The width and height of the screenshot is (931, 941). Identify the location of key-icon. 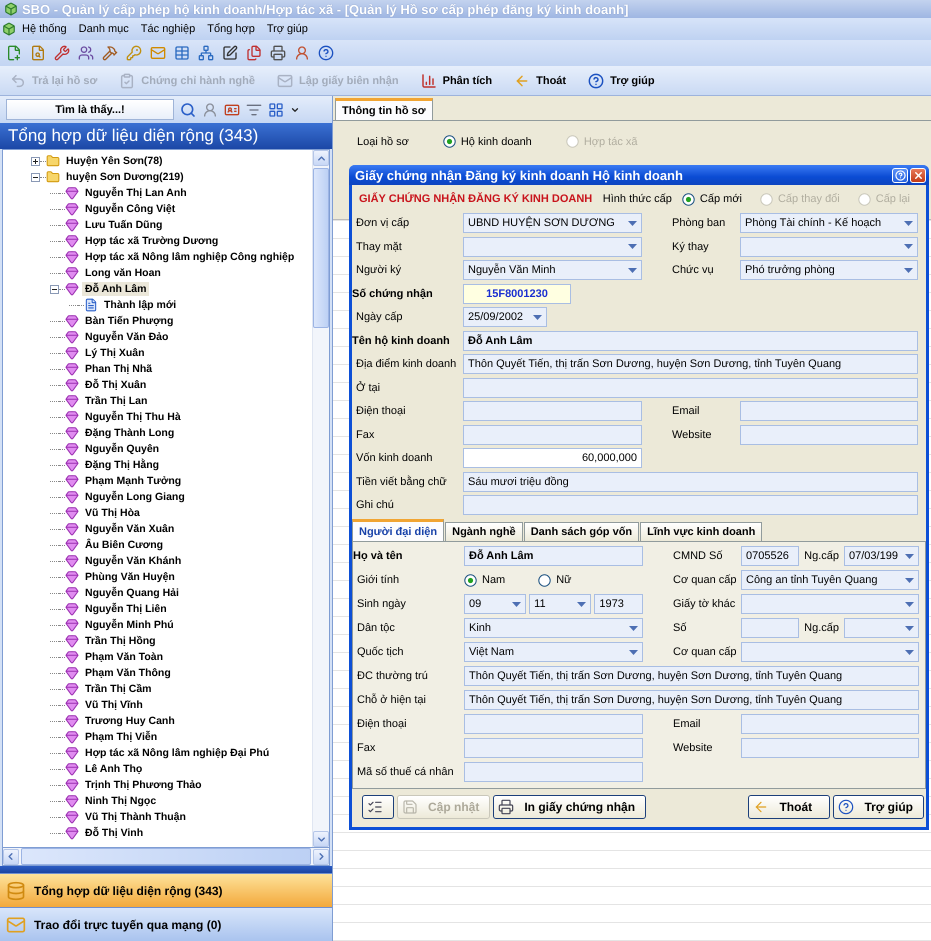
(134, 53).